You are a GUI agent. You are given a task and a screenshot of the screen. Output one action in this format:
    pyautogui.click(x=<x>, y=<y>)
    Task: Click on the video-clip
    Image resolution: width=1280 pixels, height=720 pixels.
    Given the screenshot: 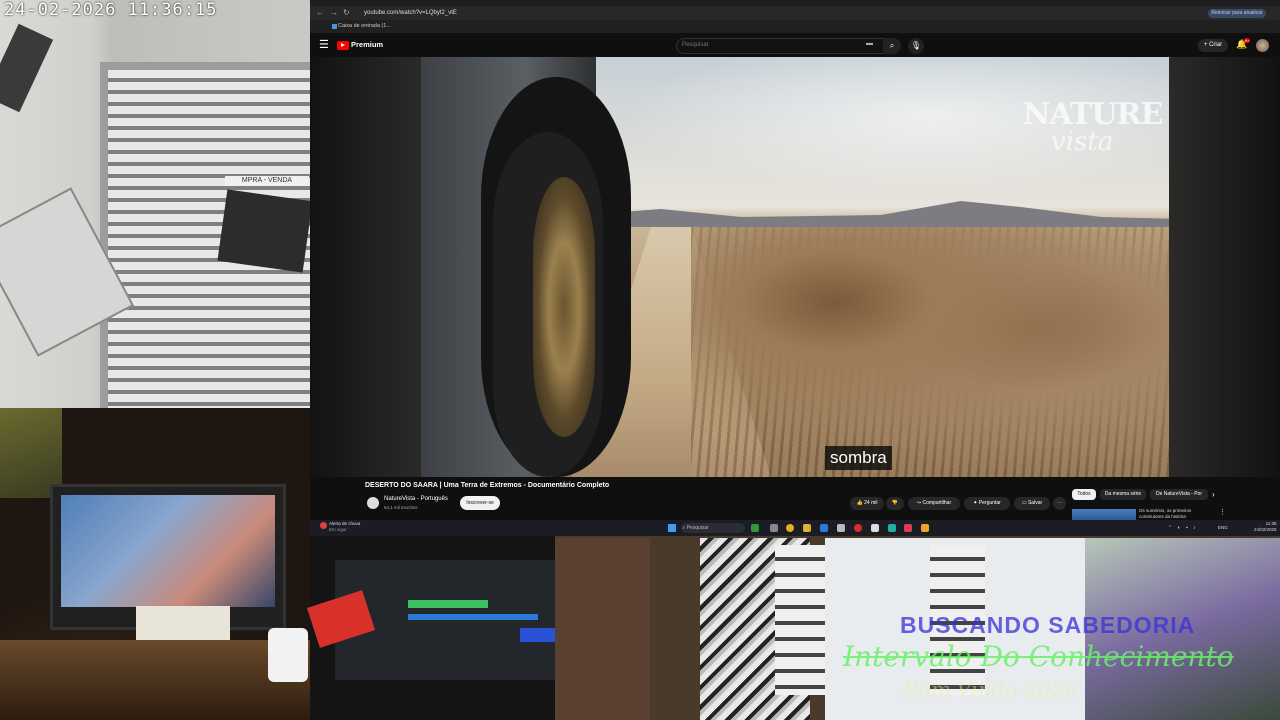 What is the action you would take?
    pyautogui.click(x=537, y=635)
    